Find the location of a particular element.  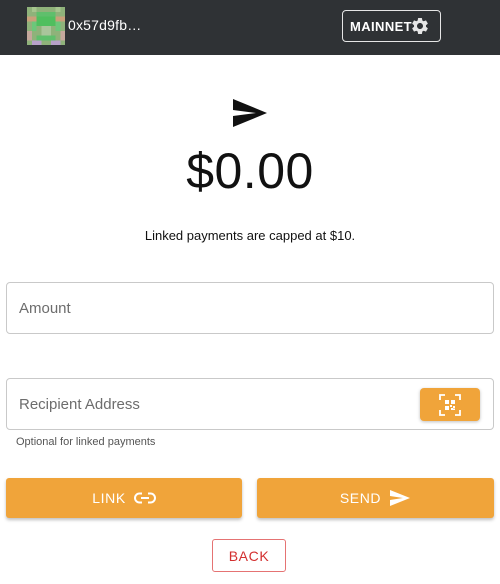

identicon-image is located at coordinates (46, 26).